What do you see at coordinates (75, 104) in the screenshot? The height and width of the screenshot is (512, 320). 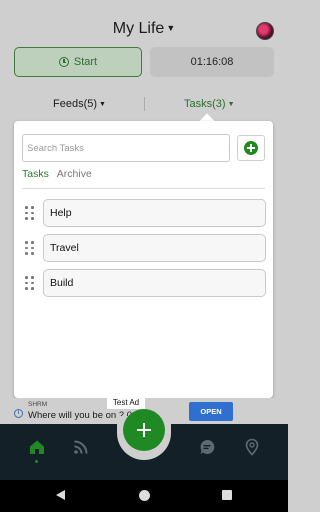 I see `tab-feeds-label: Feeds(5)` at bounding box center [75, 104].